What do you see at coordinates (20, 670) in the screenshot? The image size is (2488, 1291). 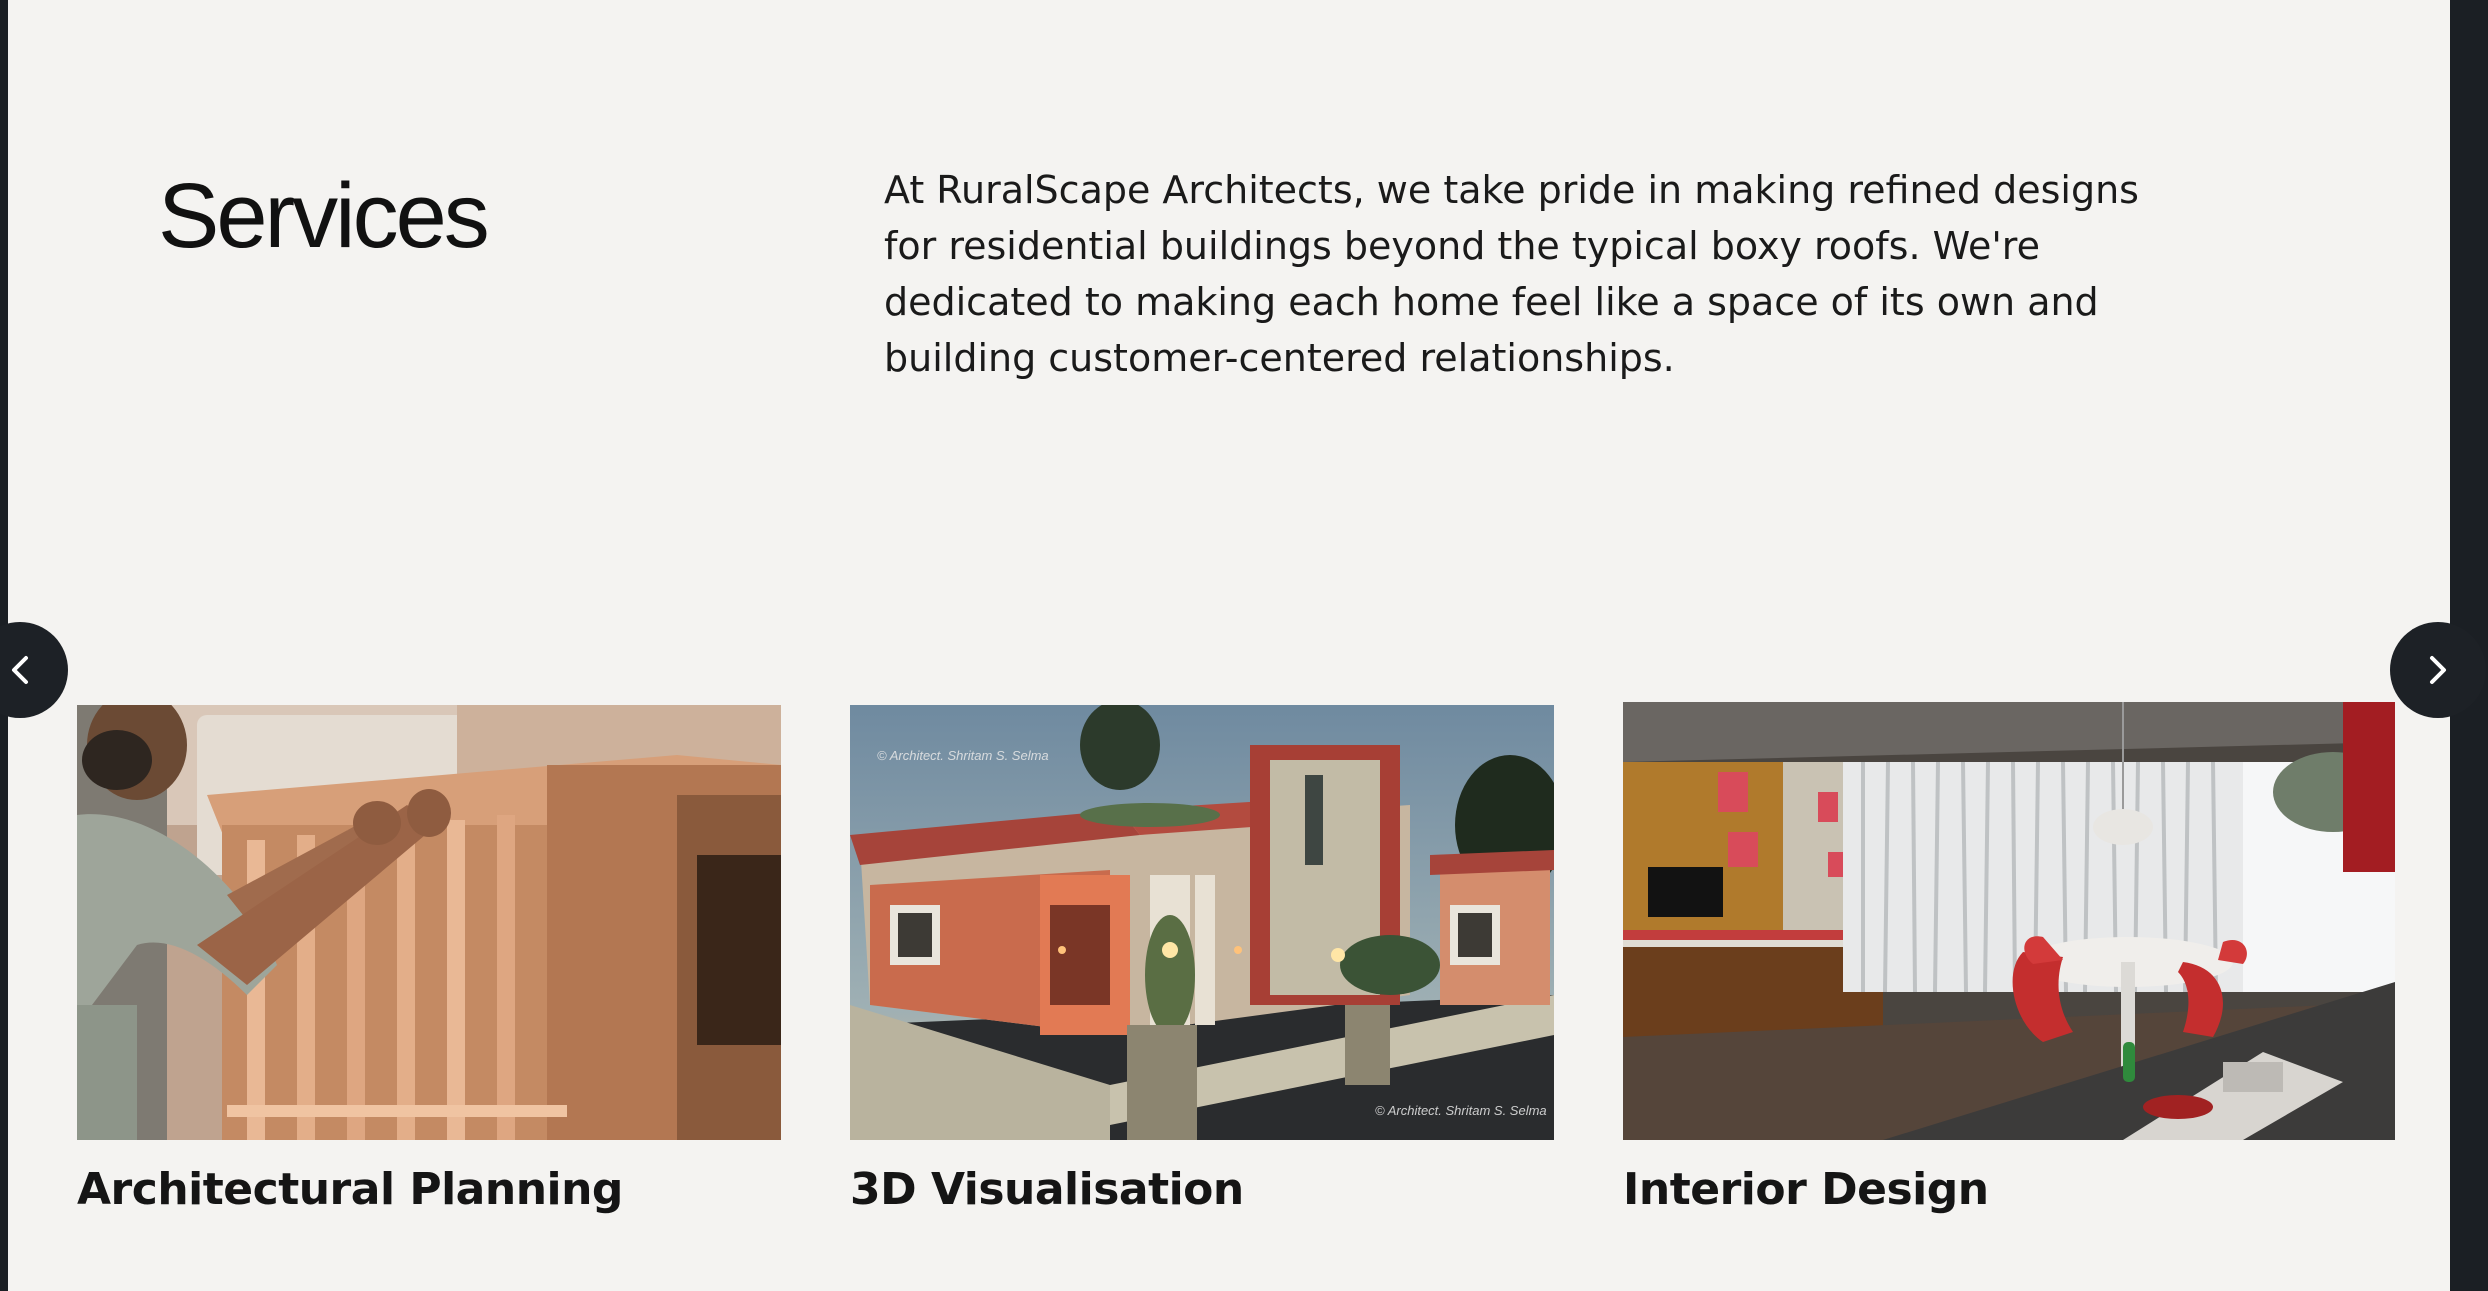 I see `chevron-left-icon` at bounding box center [20, 670].